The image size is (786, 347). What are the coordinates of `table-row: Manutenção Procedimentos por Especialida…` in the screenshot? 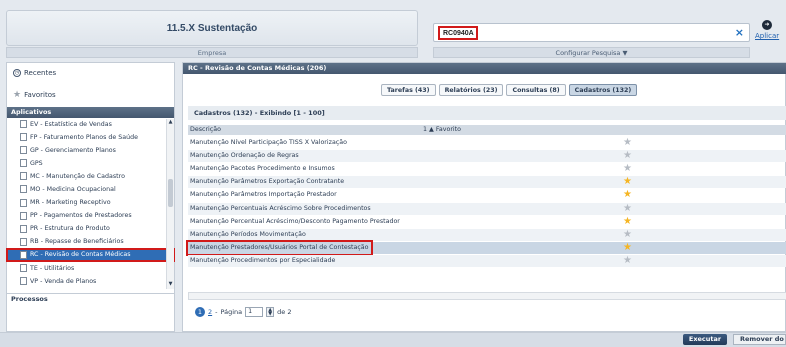 It's located at (487, 260).